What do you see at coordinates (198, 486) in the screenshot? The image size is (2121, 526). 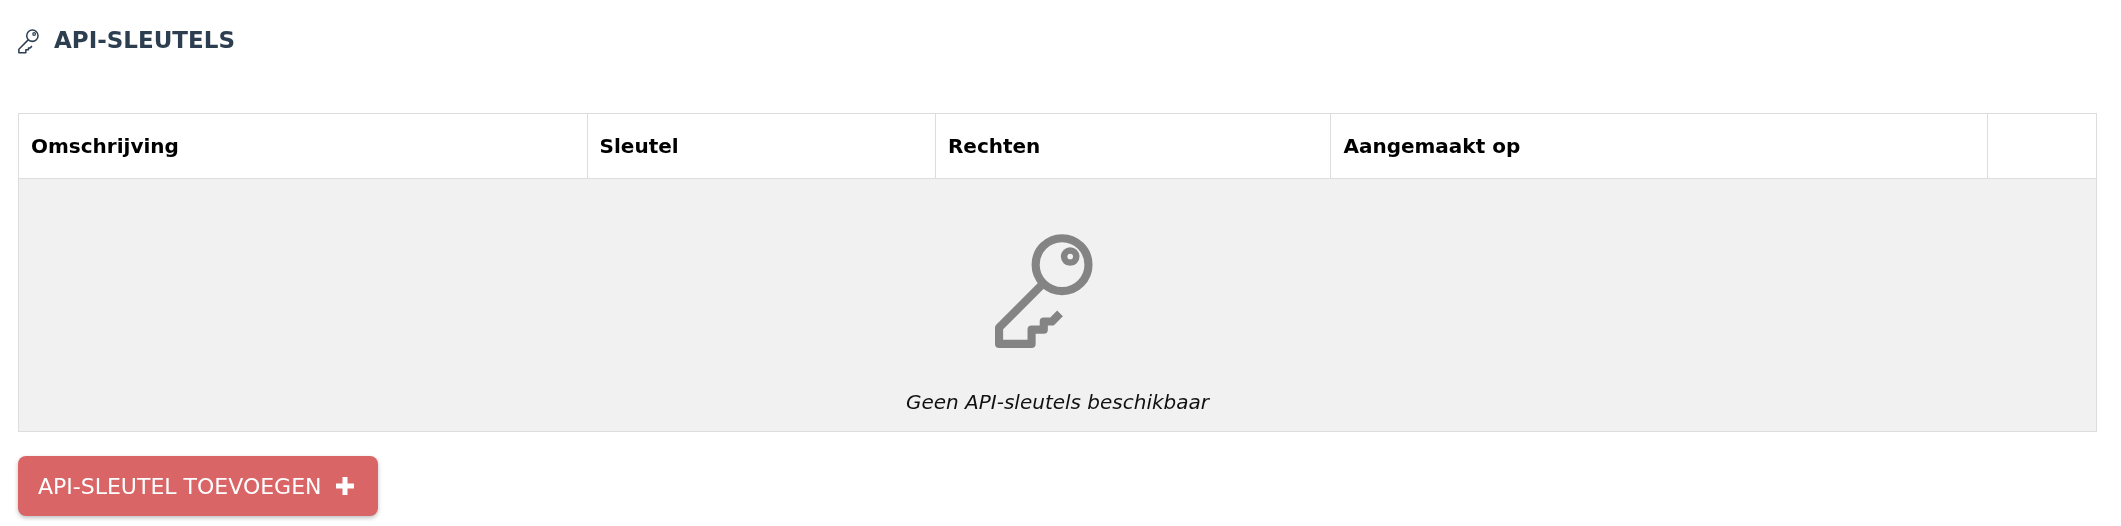 I see `add-button: API-SLEUTEL TOEVOEGEN` at bounding box center [198, 486].